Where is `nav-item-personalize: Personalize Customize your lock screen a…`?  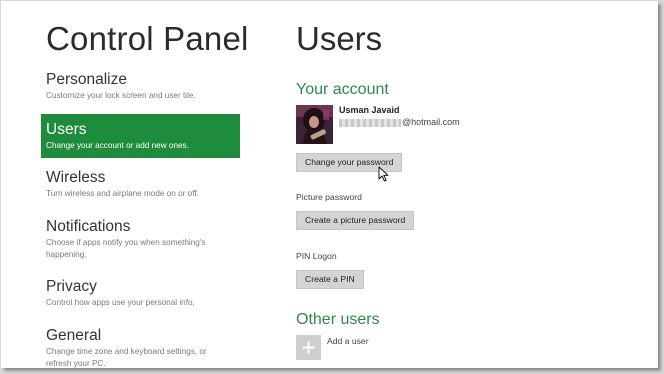
nav-item-personalize: Personalize Customize your lock screen a… is located at coordinates (140, 90).